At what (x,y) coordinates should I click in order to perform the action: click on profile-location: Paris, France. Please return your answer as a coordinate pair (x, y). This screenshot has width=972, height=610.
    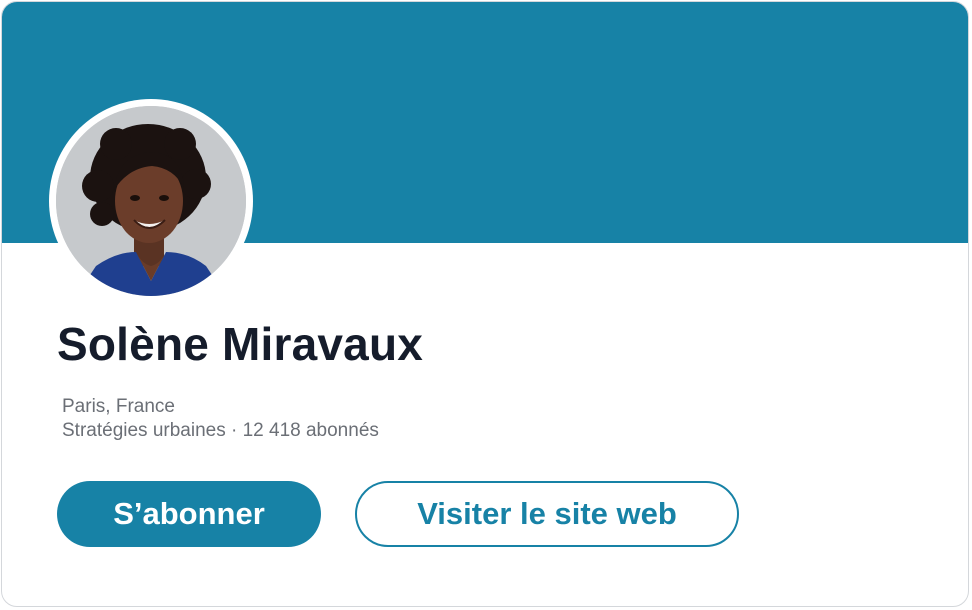
    Looking at the image, I should click on (118, 406).